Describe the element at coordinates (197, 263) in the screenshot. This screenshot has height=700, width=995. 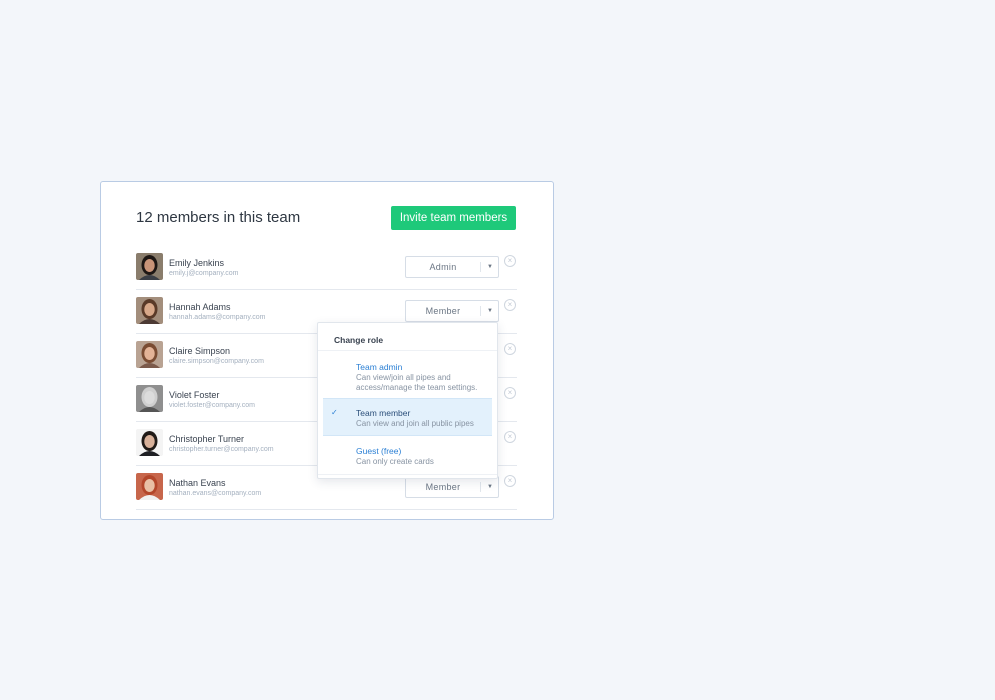
I see `member-name: Emily Jenkins` at that location.